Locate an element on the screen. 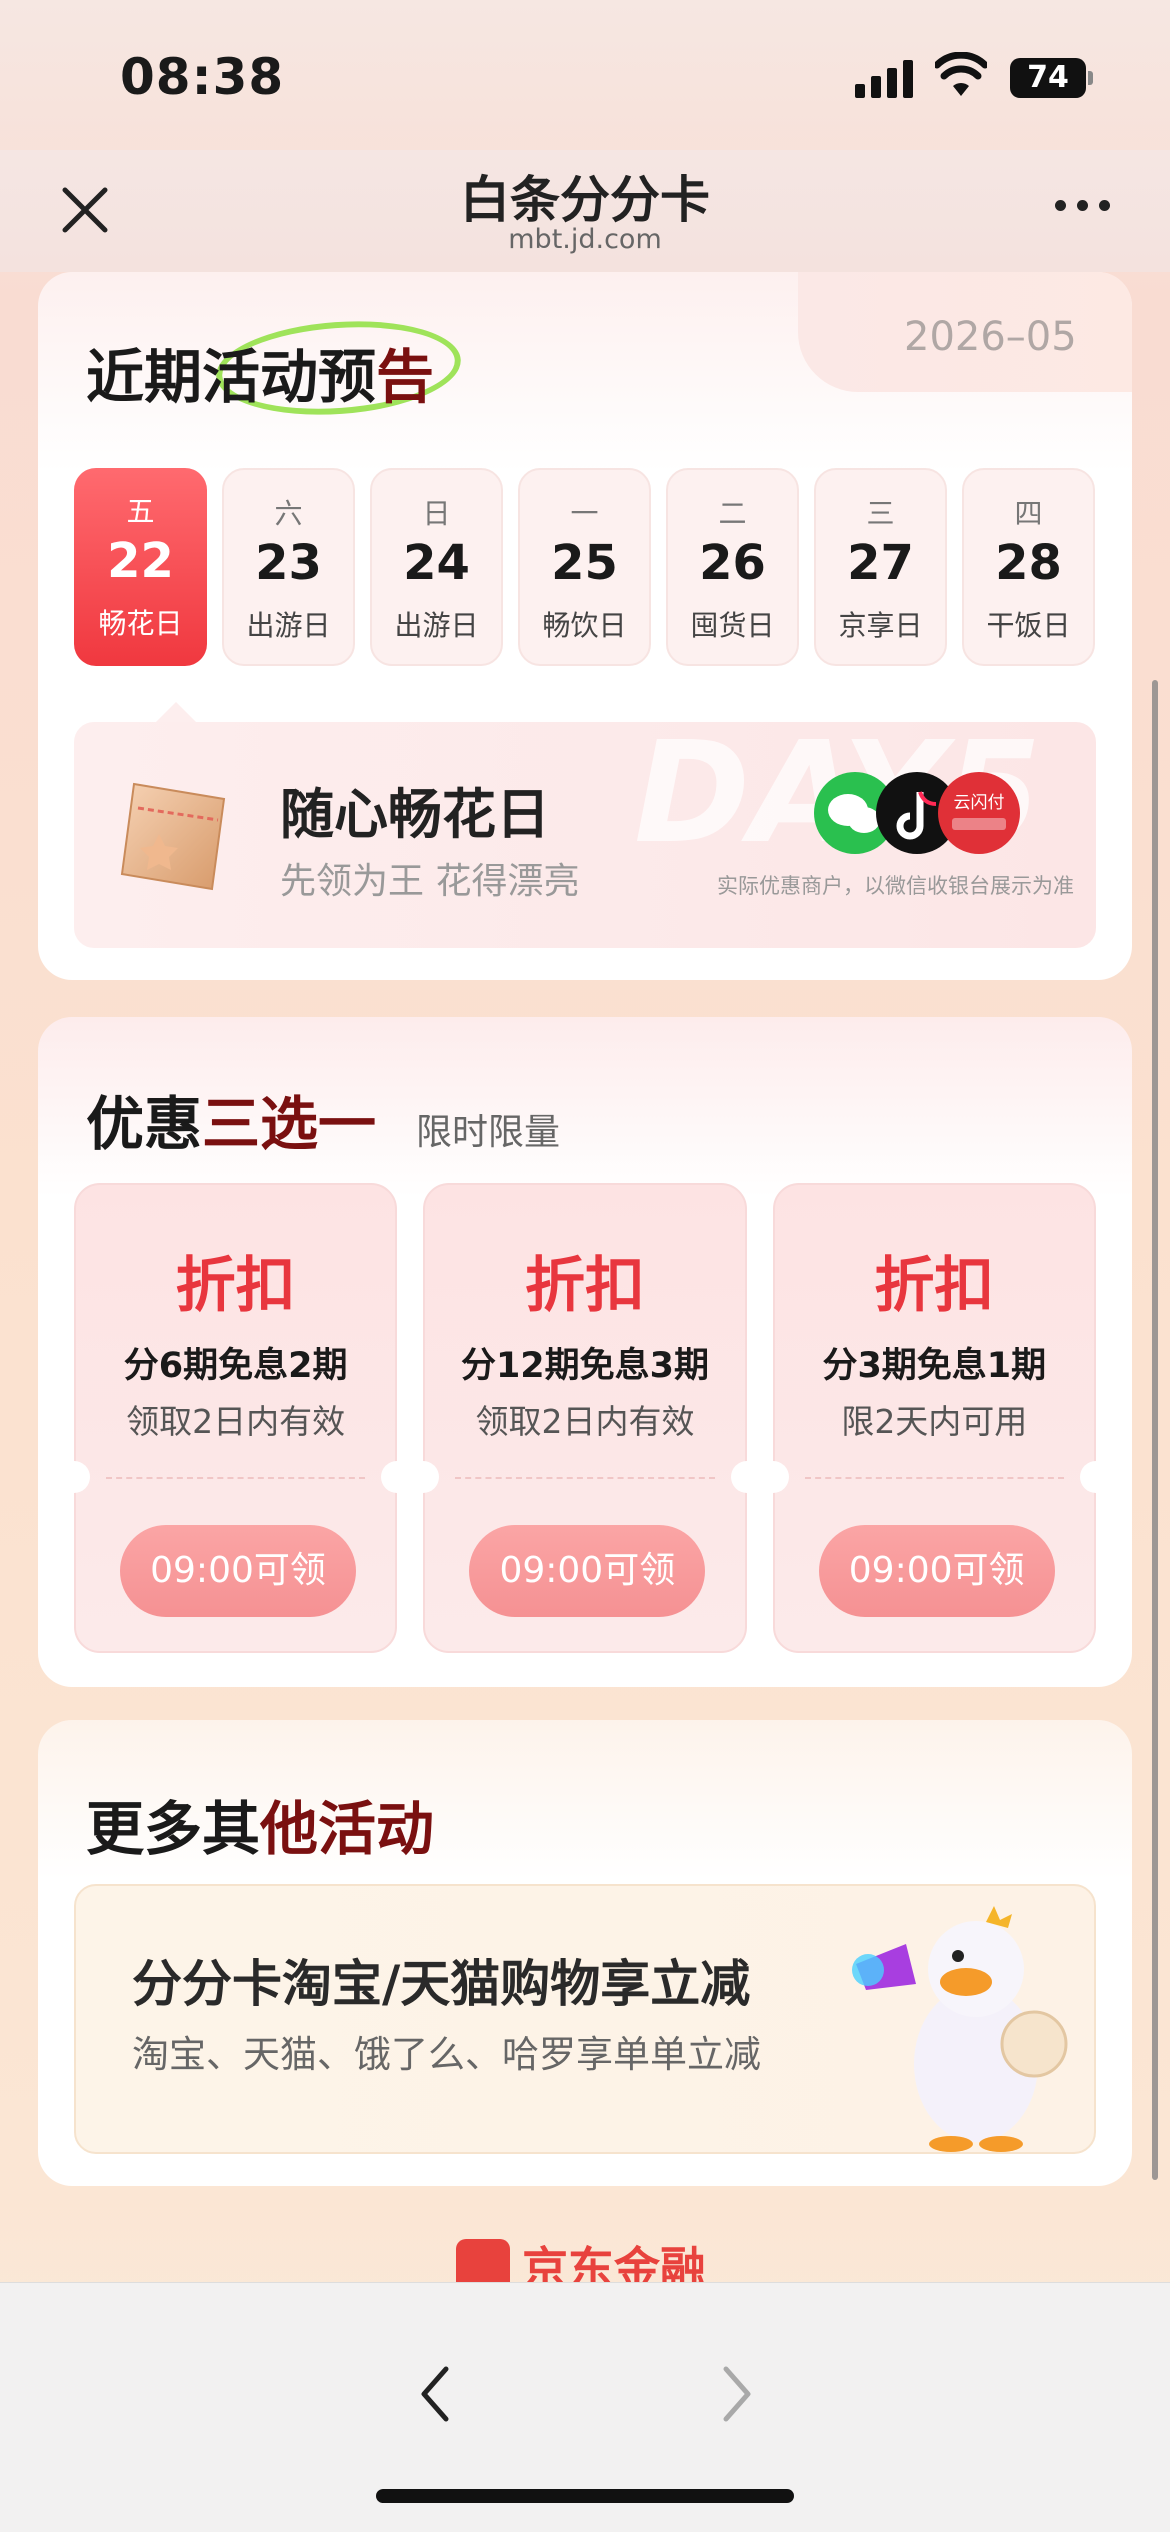 Image resolution: width=1170 pixels, height=2532 pixels. status-time: 08:38 is located at coordinates (202, 77).